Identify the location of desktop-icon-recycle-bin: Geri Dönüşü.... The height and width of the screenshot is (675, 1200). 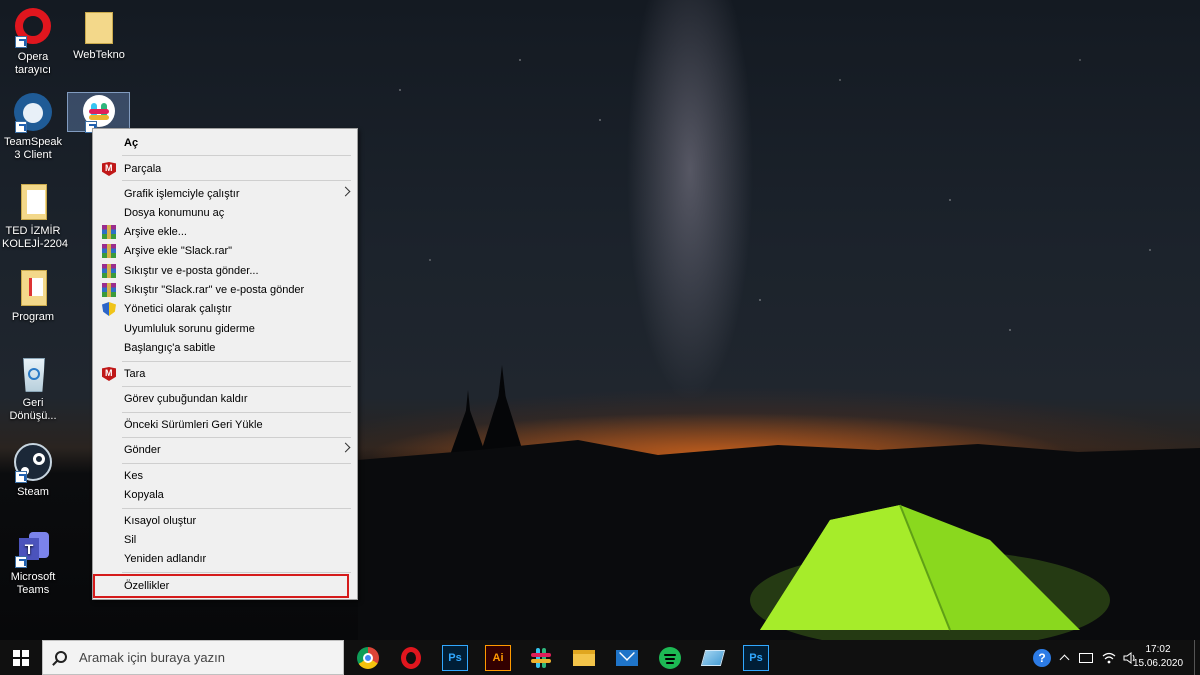
(33, 388).